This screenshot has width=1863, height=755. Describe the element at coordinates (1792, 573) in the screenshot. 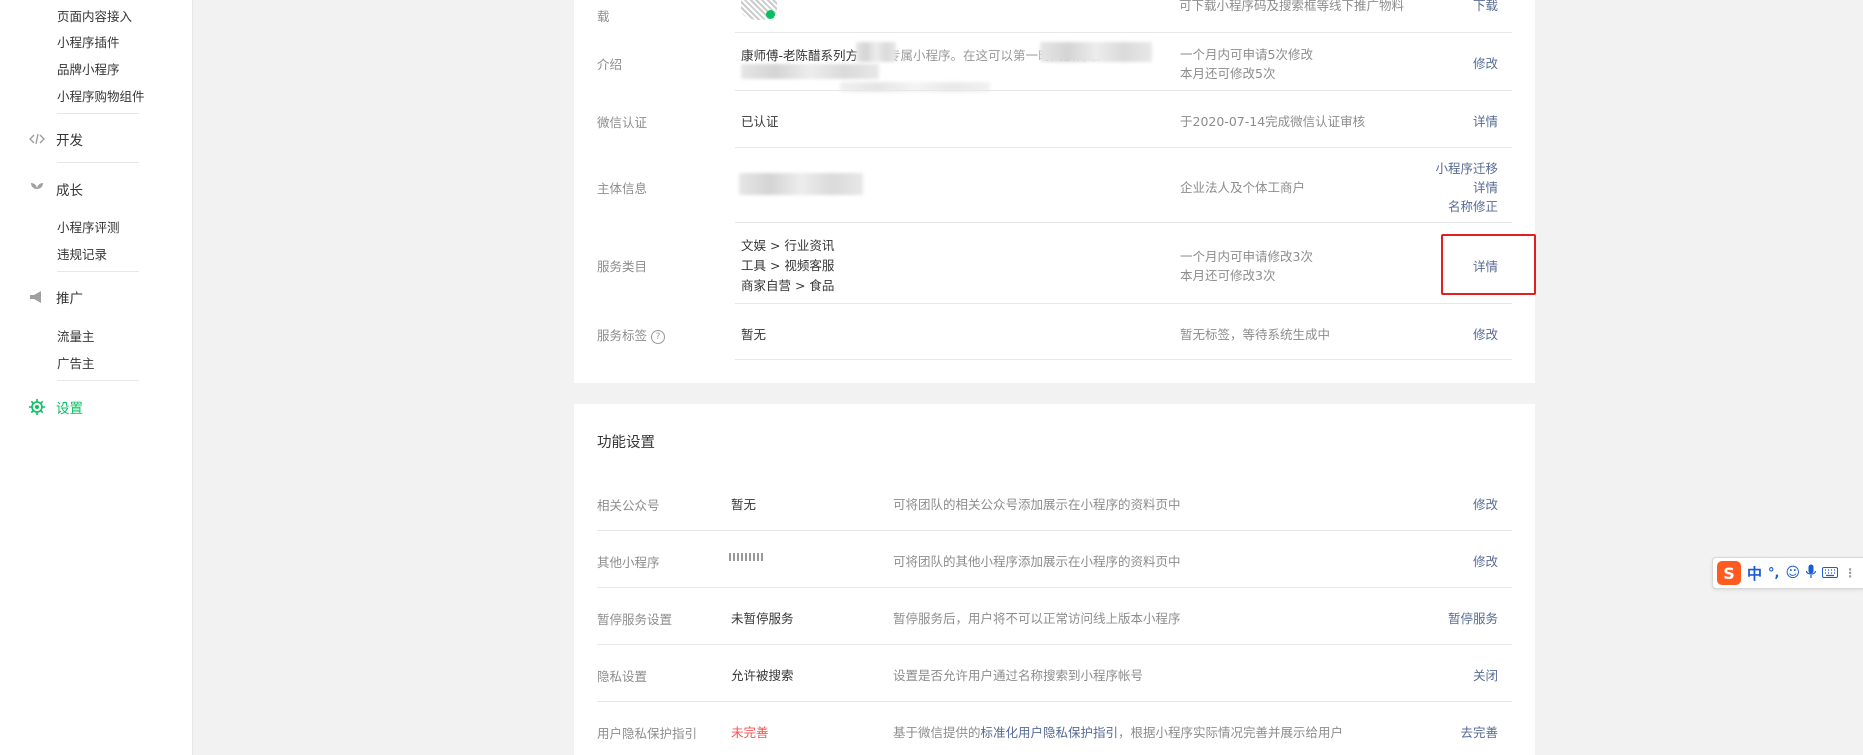

I see `emoji-icon: ☺` at that location.